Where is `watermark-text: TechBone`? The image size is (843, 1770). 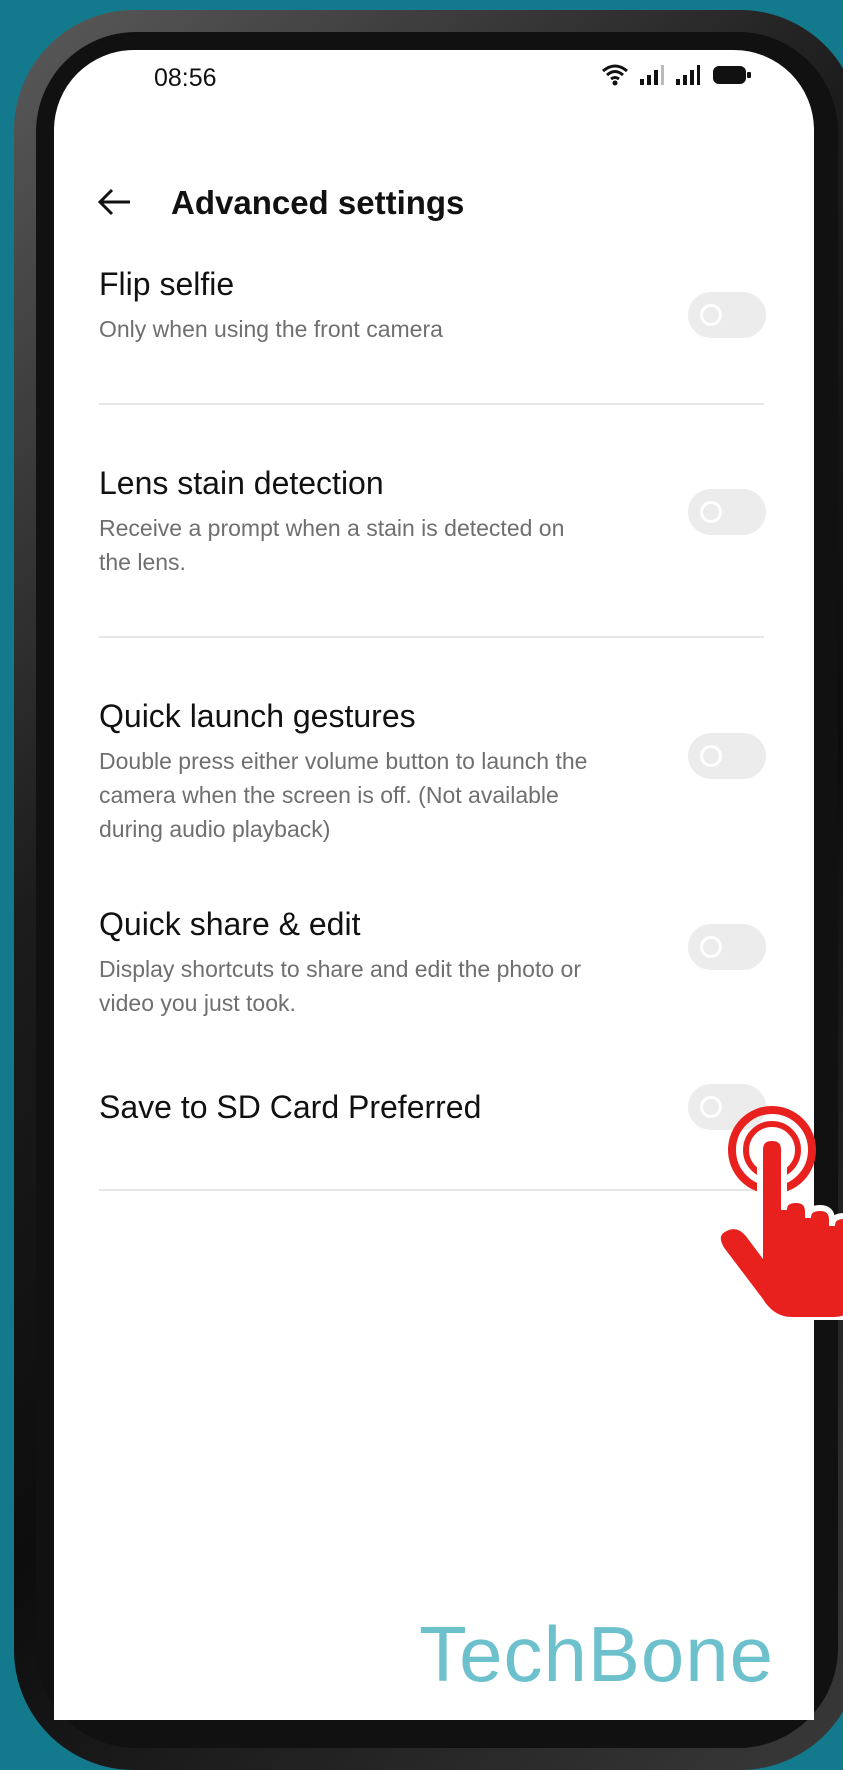 watermark-text: TechBone is located at coordinates (596, 1654).